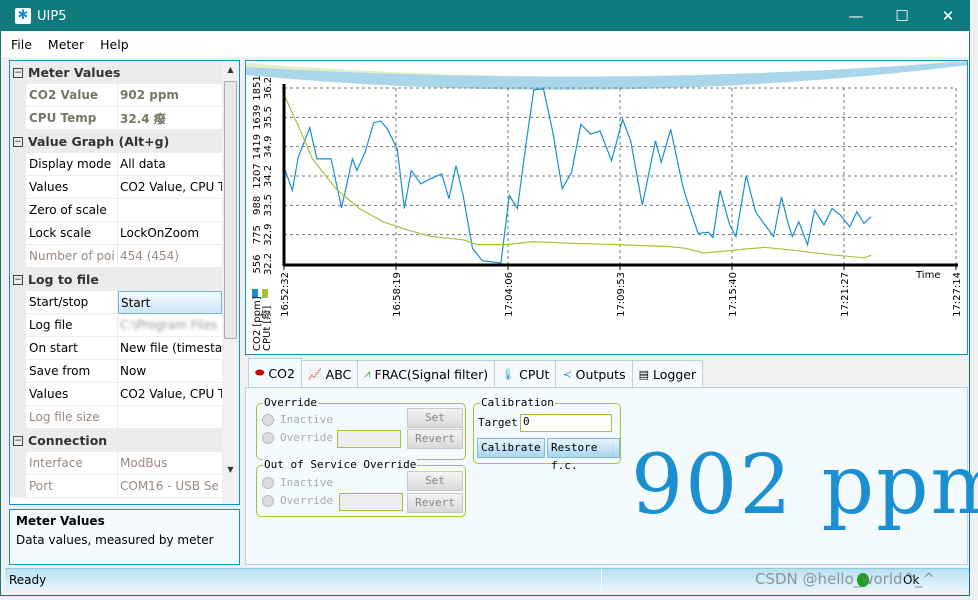 This screenshot has width=978, height=600. I want to click on minimize-button: —, so click(856, 16).